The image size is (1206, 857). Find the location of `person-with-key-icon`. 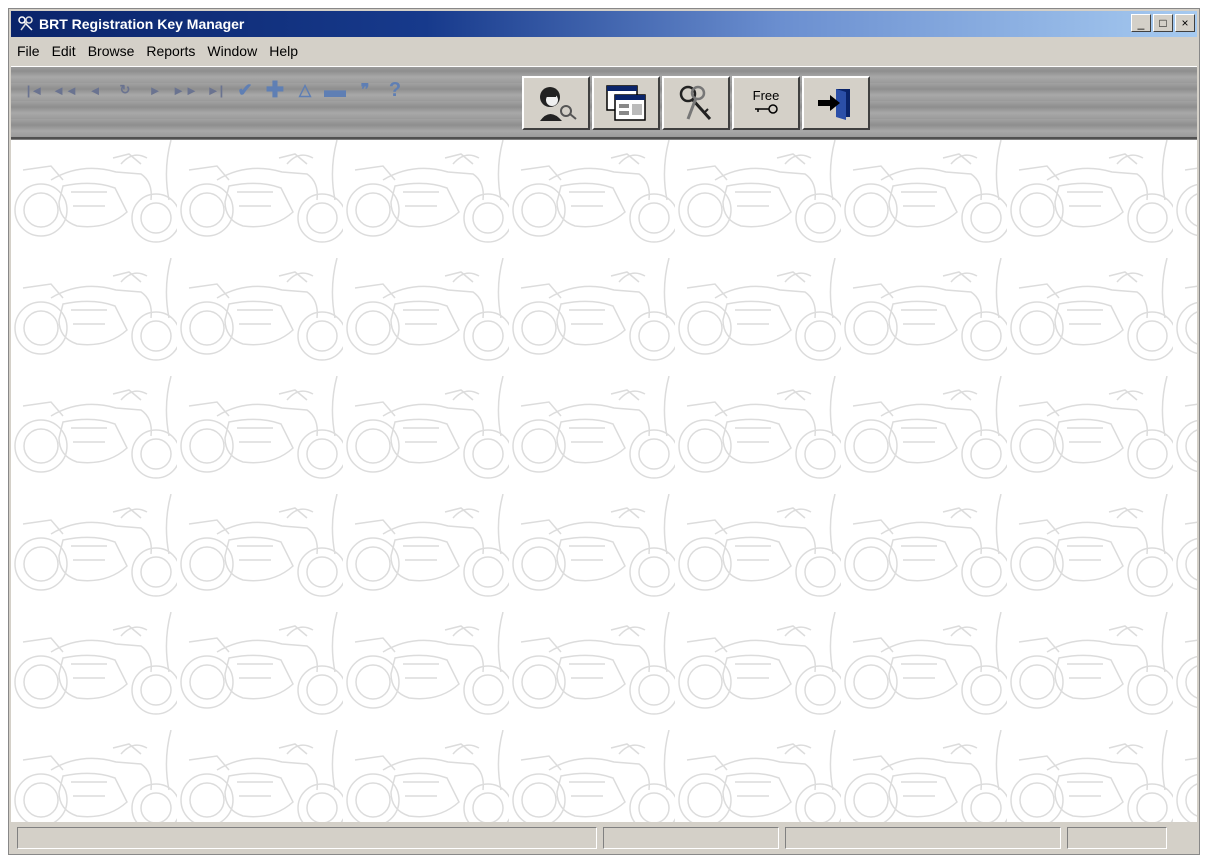

person-with-key-icon is located at coordinates (558, 104).